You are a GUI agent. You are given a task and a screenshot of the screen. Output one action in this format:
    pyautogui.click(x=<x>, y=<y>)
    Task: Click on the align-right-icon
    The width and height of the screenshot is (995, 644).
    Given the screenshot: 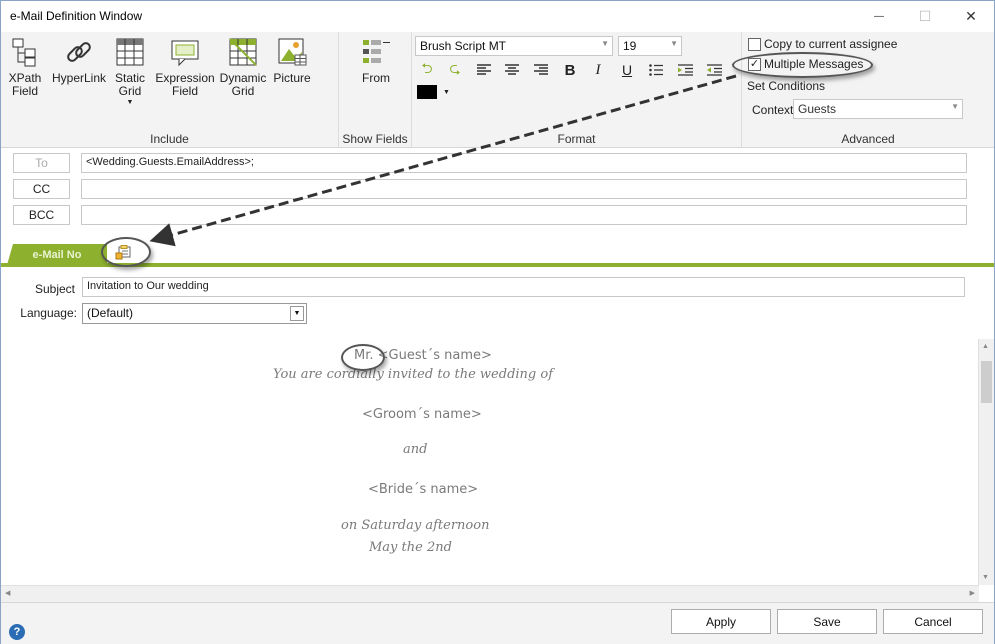 What is the action you would take?
    pyautogui.click(x=541, y=69)
    